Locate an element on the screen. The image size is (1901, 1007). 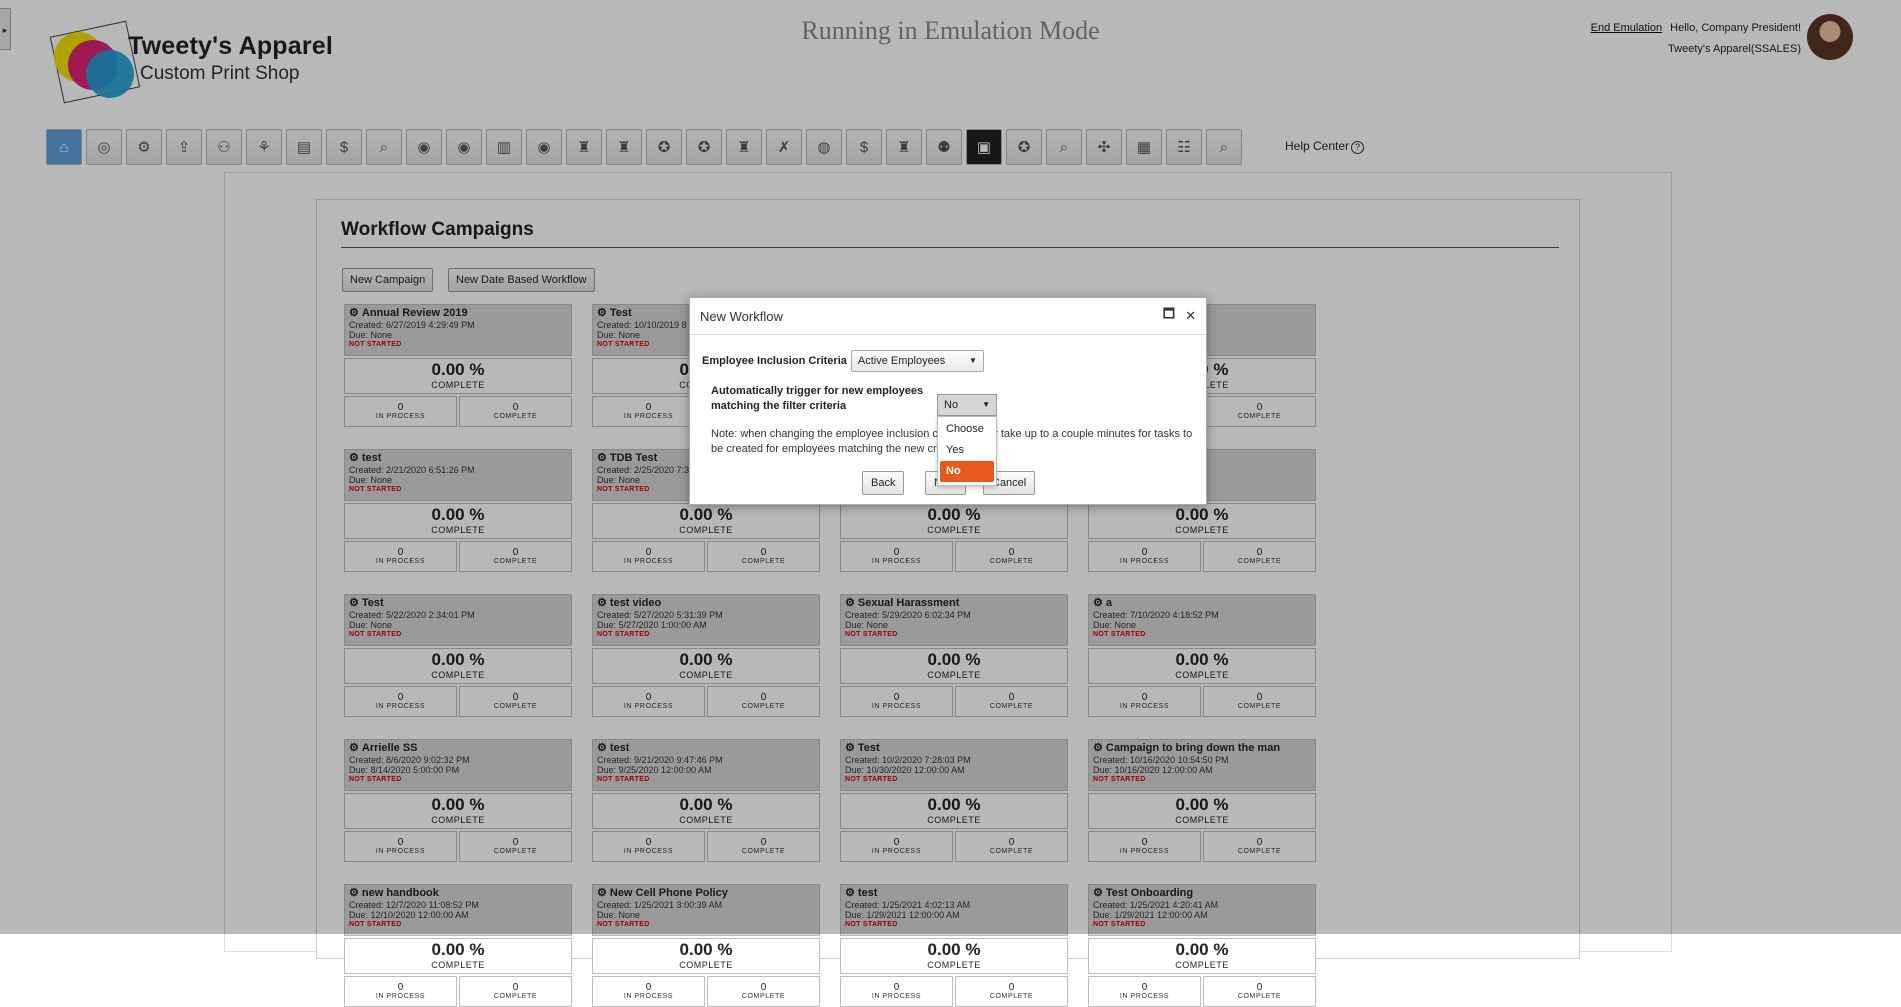
inclusion-value: Active Employees is located at coordinates (901, 361).